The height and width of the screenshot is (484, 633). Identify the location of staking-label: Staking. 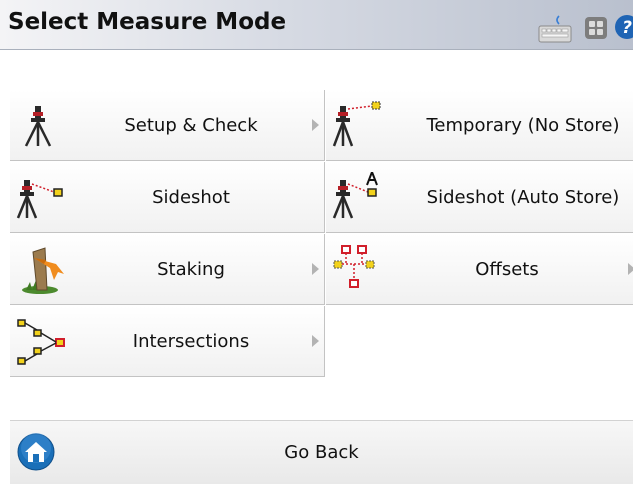
(191, 269).